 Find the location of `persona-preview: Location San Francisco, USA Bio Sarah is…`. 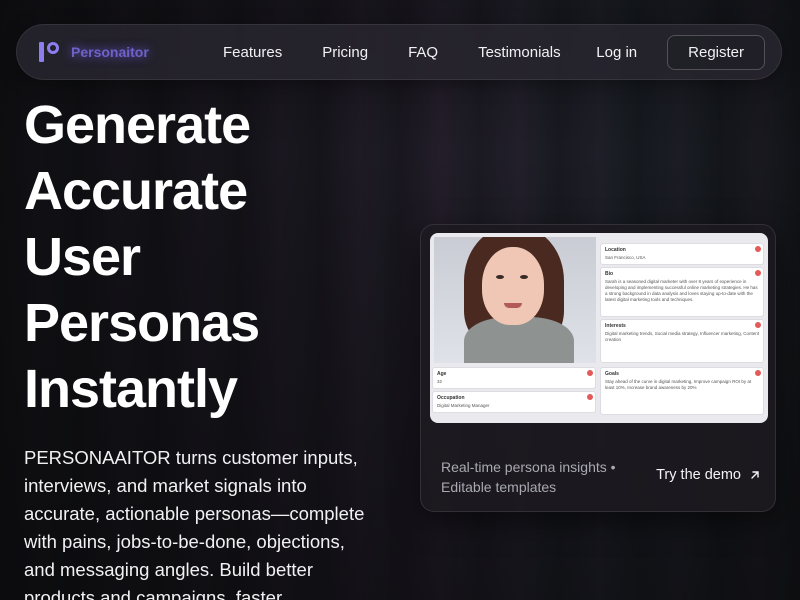

persona-preview: Location San Francisco, USA Bio Sarah is… is located at coordinates (599, 328).